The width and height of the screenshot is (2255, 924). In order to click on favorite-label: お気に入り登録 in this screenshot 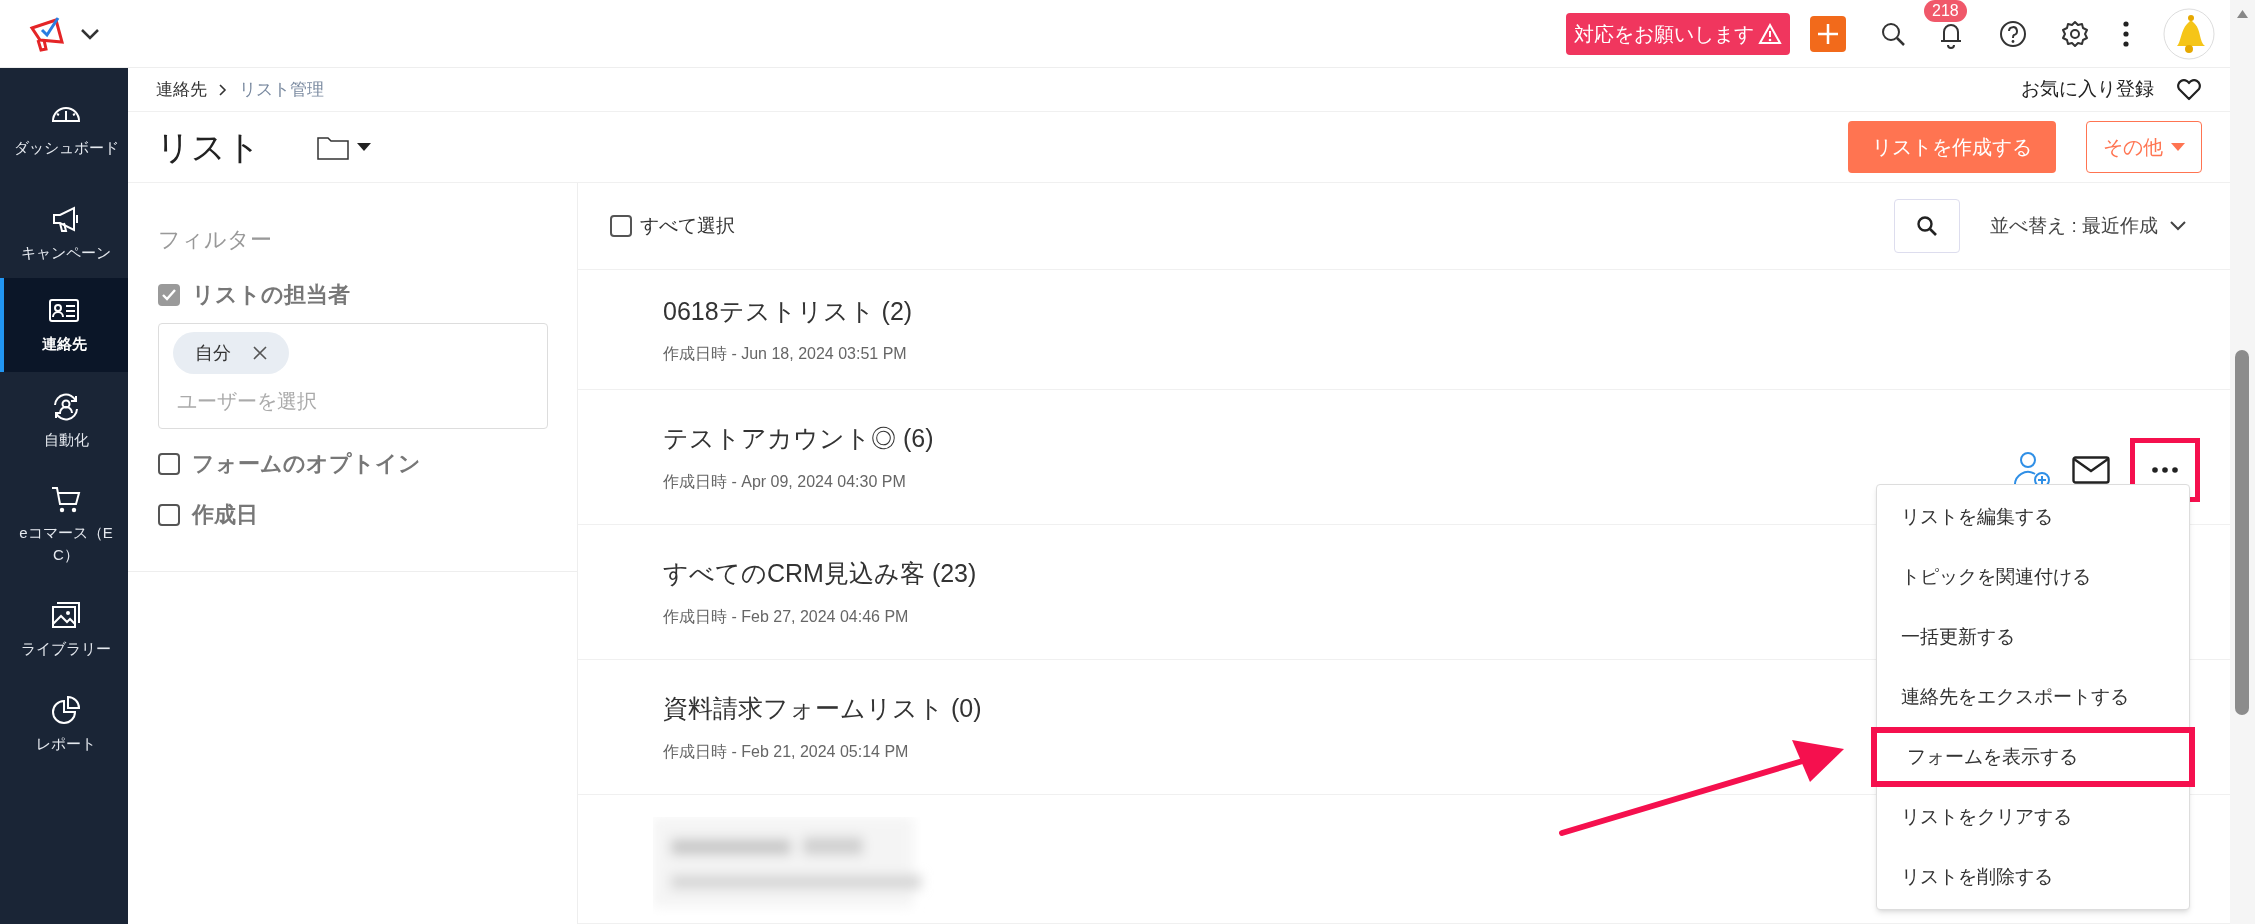, I will do `click(2087, 89)`.